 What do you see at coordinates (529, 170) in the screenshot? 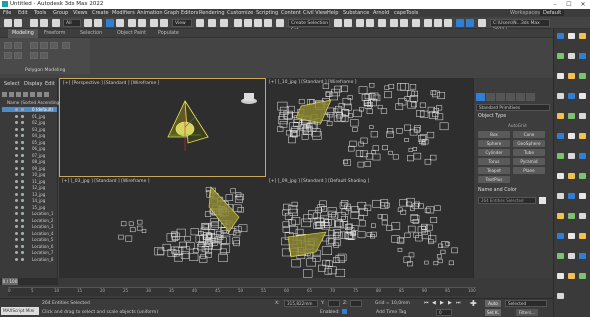
I see `plane-button: Plane` at bounding box center [529, 170].